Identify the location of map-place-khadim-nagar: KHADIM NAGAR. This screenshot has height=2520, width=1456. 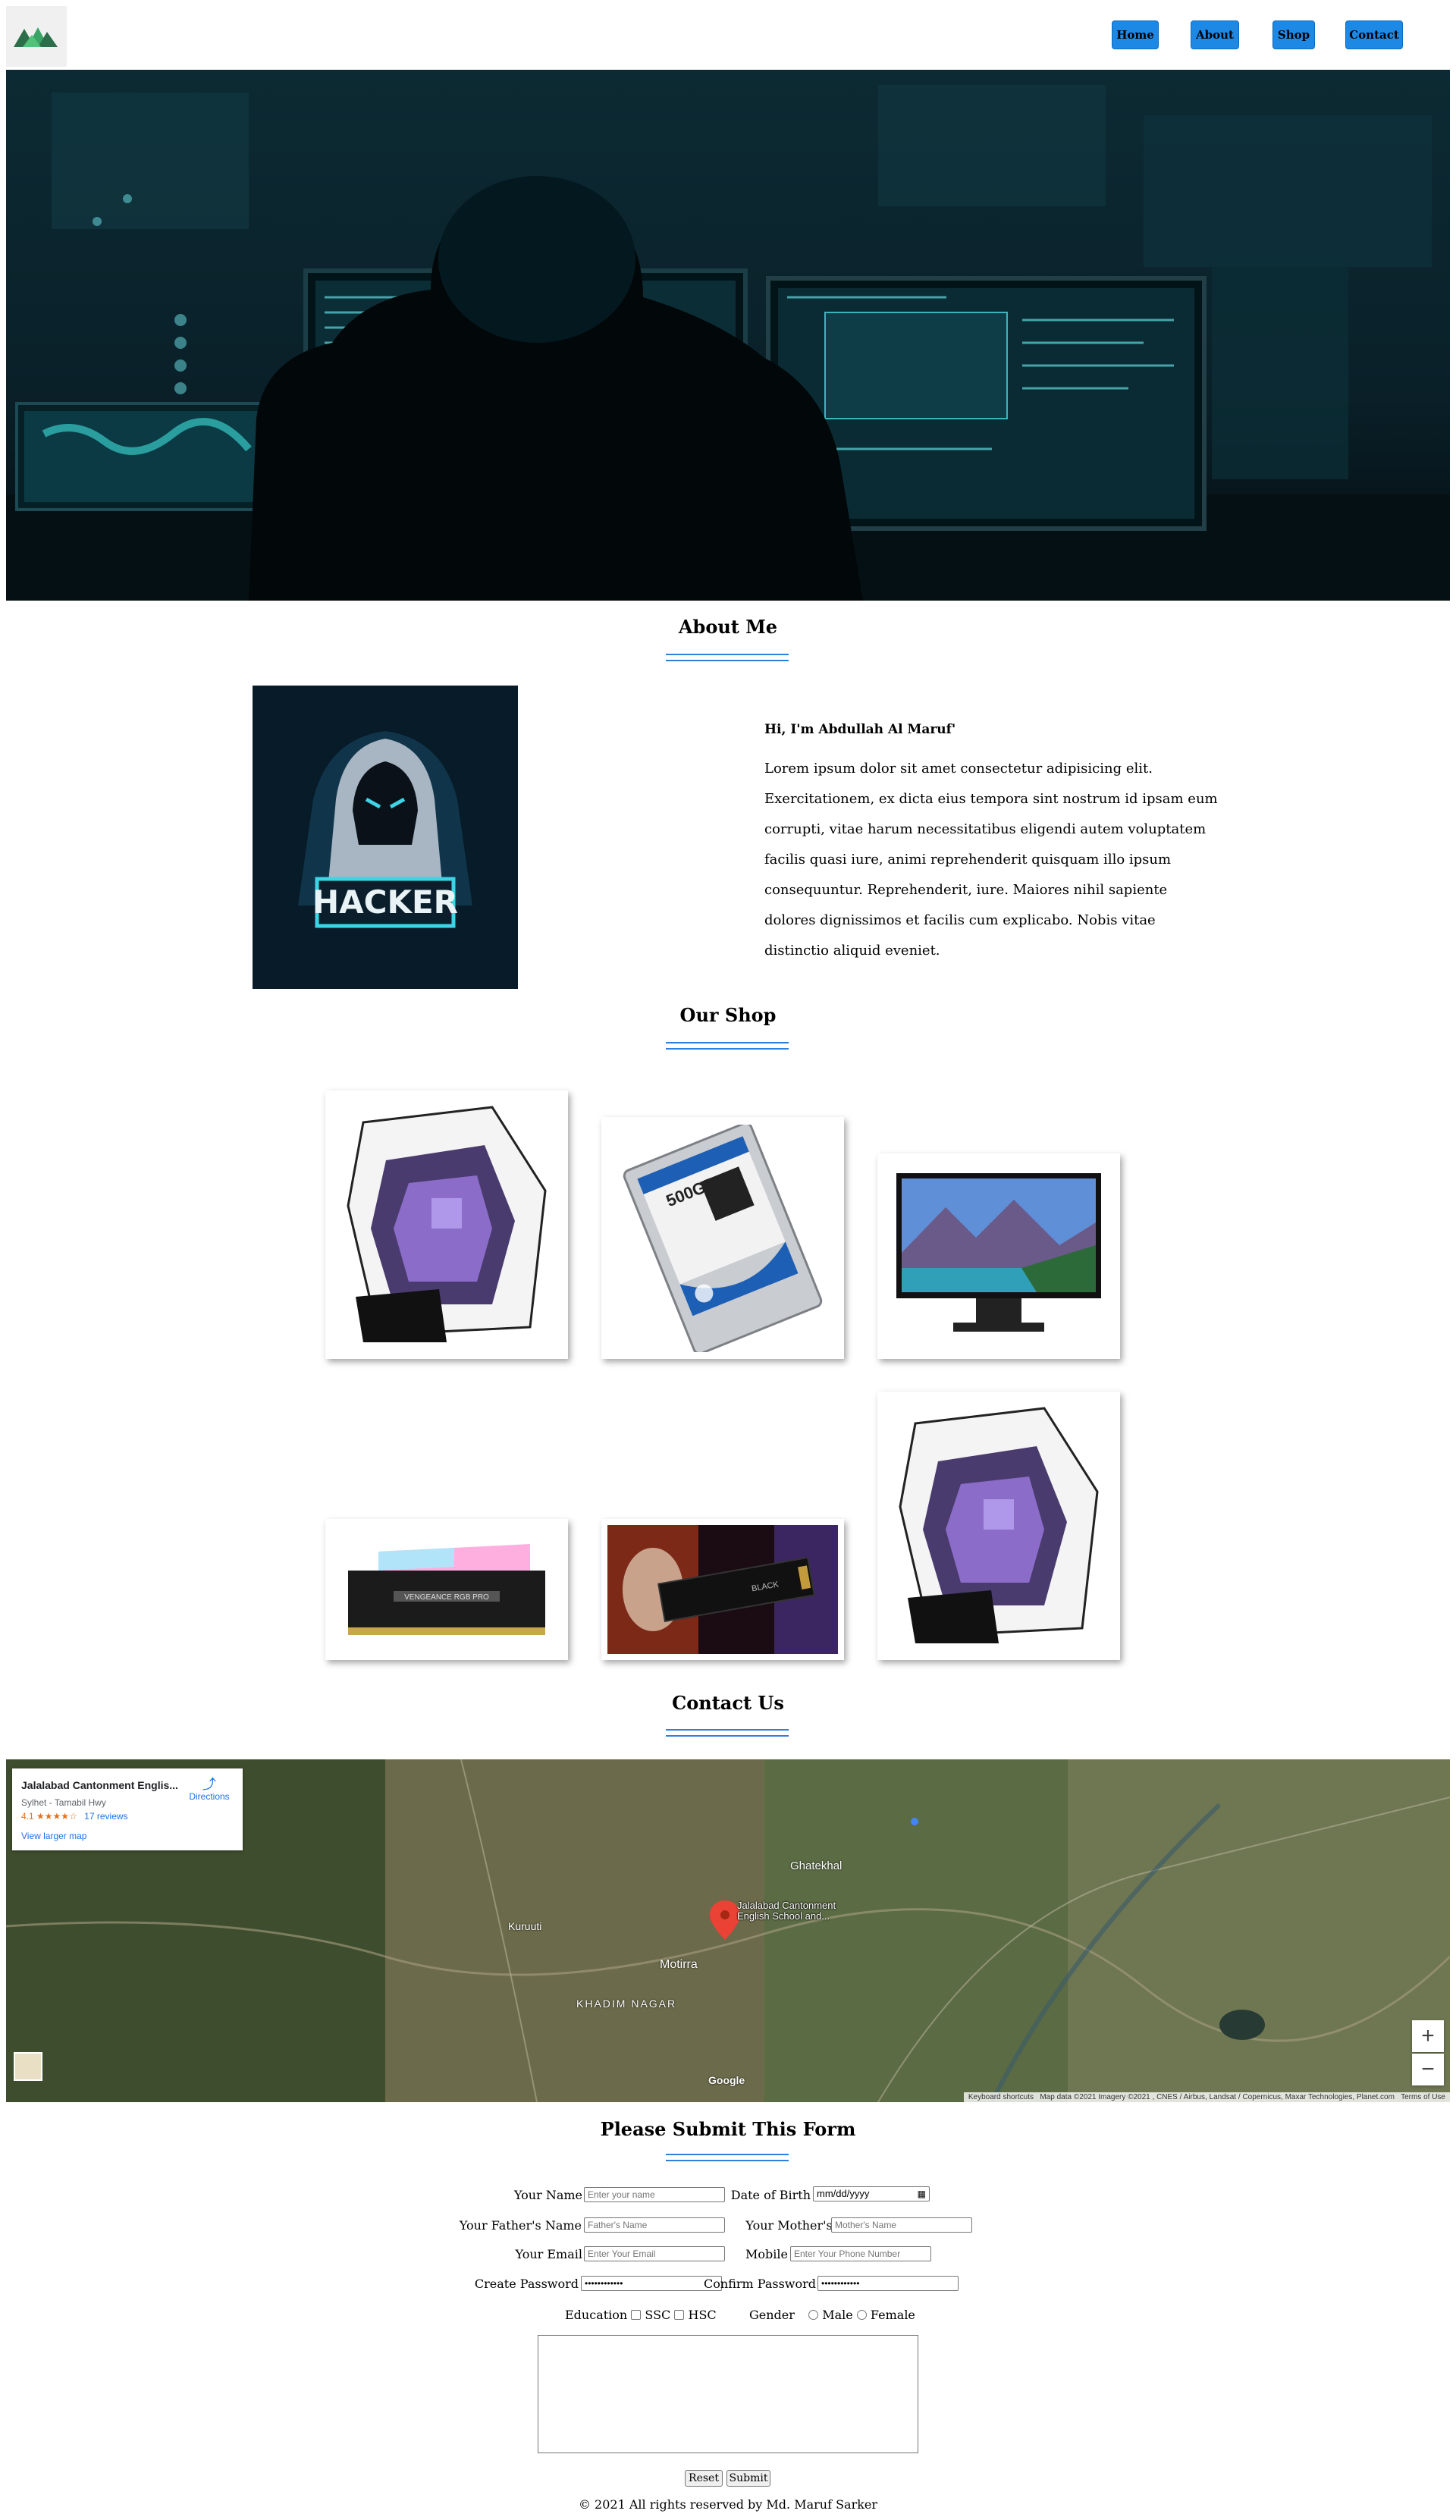
(626, 2003).